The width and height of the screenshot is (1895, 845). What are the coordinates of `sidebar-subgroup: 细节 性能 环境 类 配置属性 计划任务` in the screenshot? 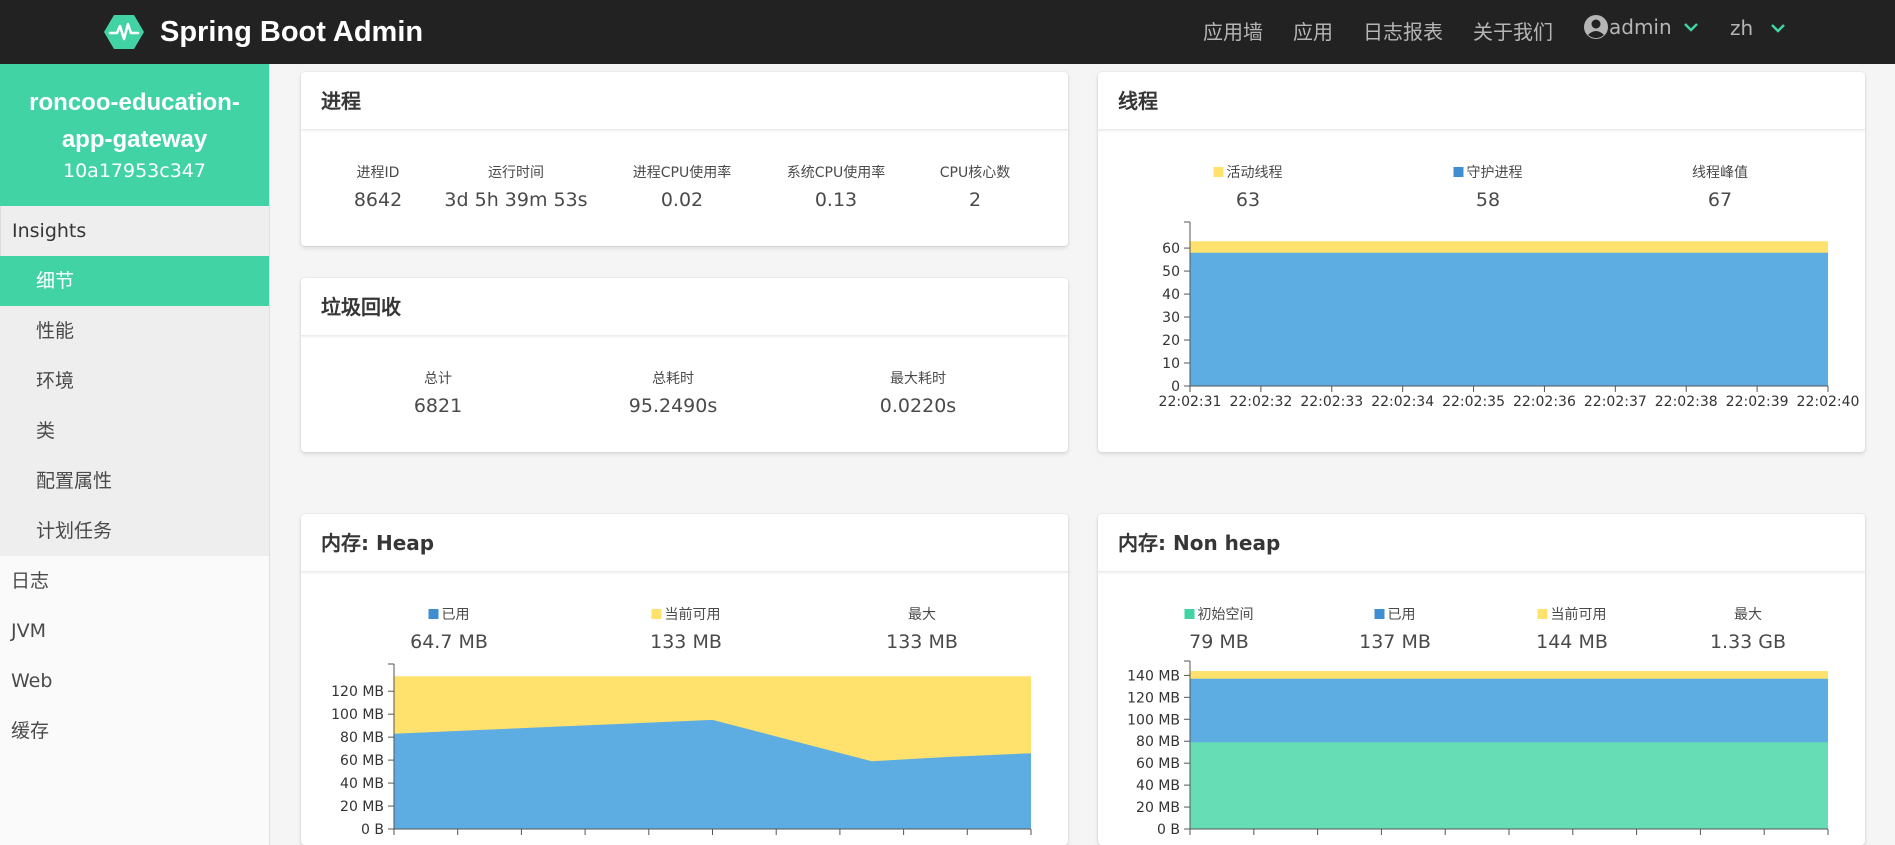 It's located at (134, 406).